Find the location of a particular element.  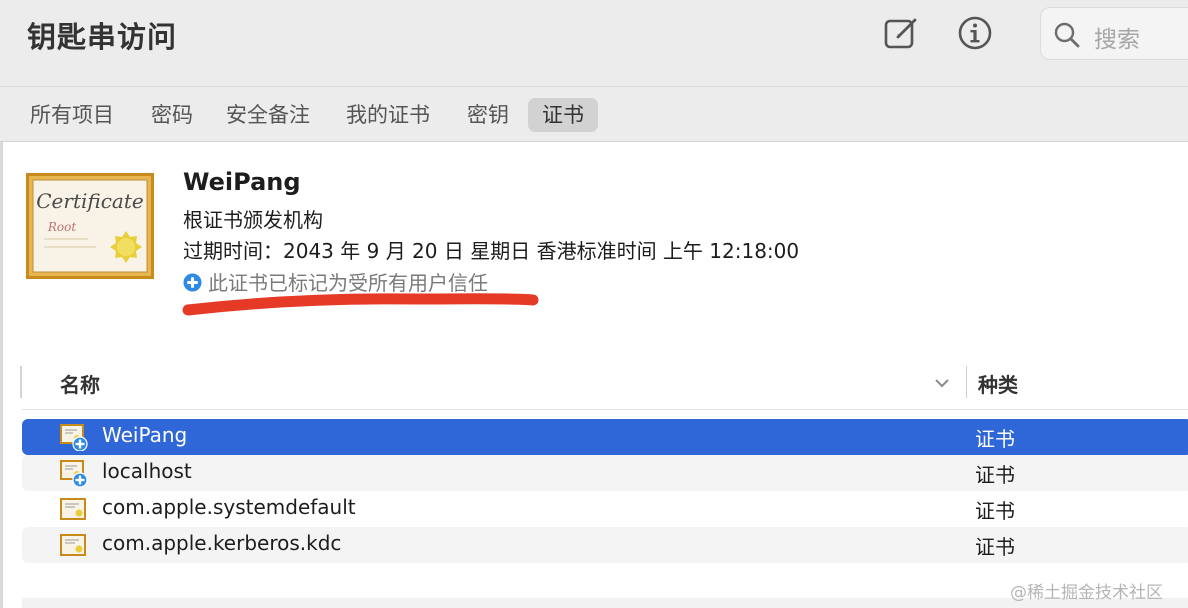

search-field: 搜索 is located at coordinates (1114, 33).